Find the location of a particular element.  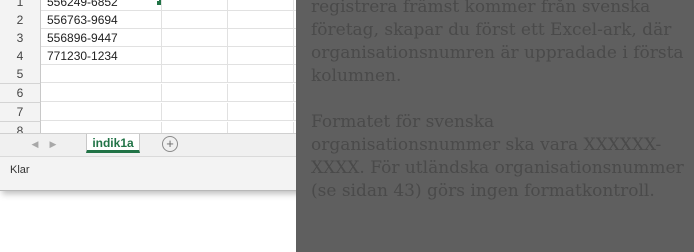

row-header: 6 is located at coordinates (20, 93).